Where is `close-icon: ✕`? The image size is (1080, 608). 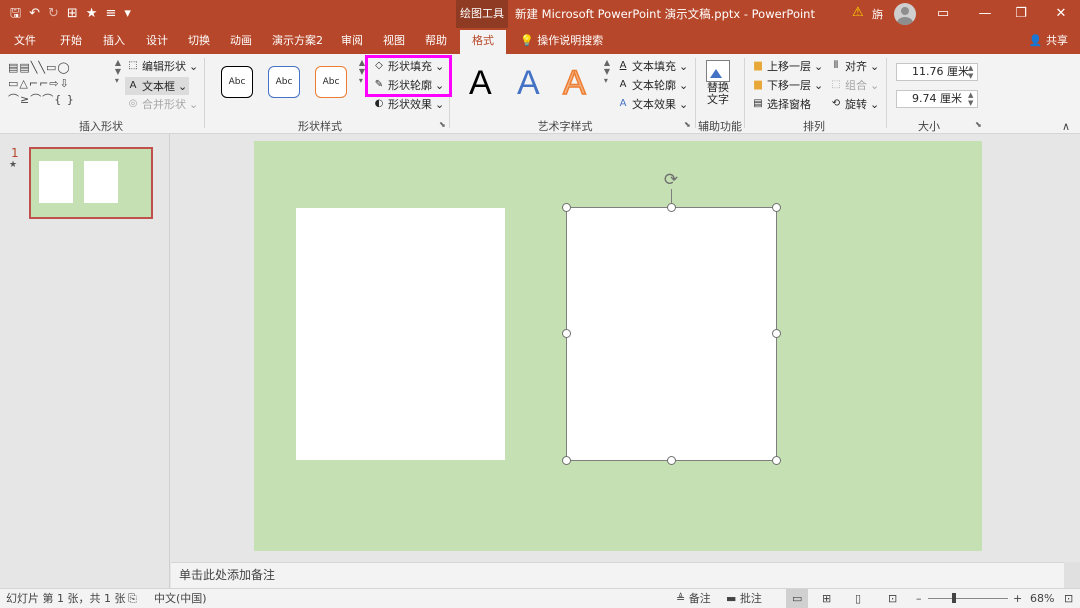 close-icon: ✕ is located at coordinates (1061, 14).